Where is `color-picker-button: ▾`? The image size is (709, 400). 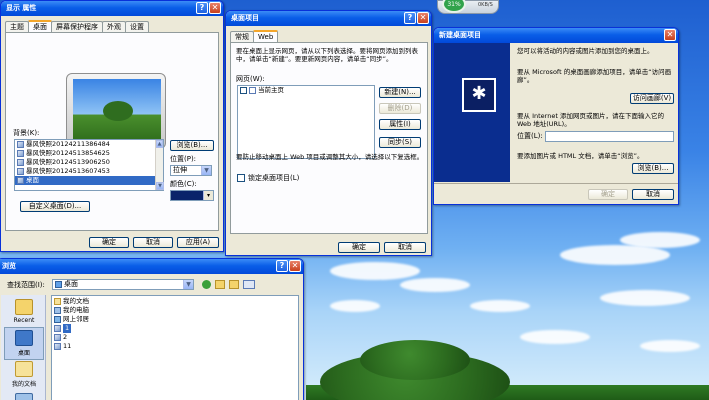 color-picker-button: ▾ is located at coordinates (192, 195).